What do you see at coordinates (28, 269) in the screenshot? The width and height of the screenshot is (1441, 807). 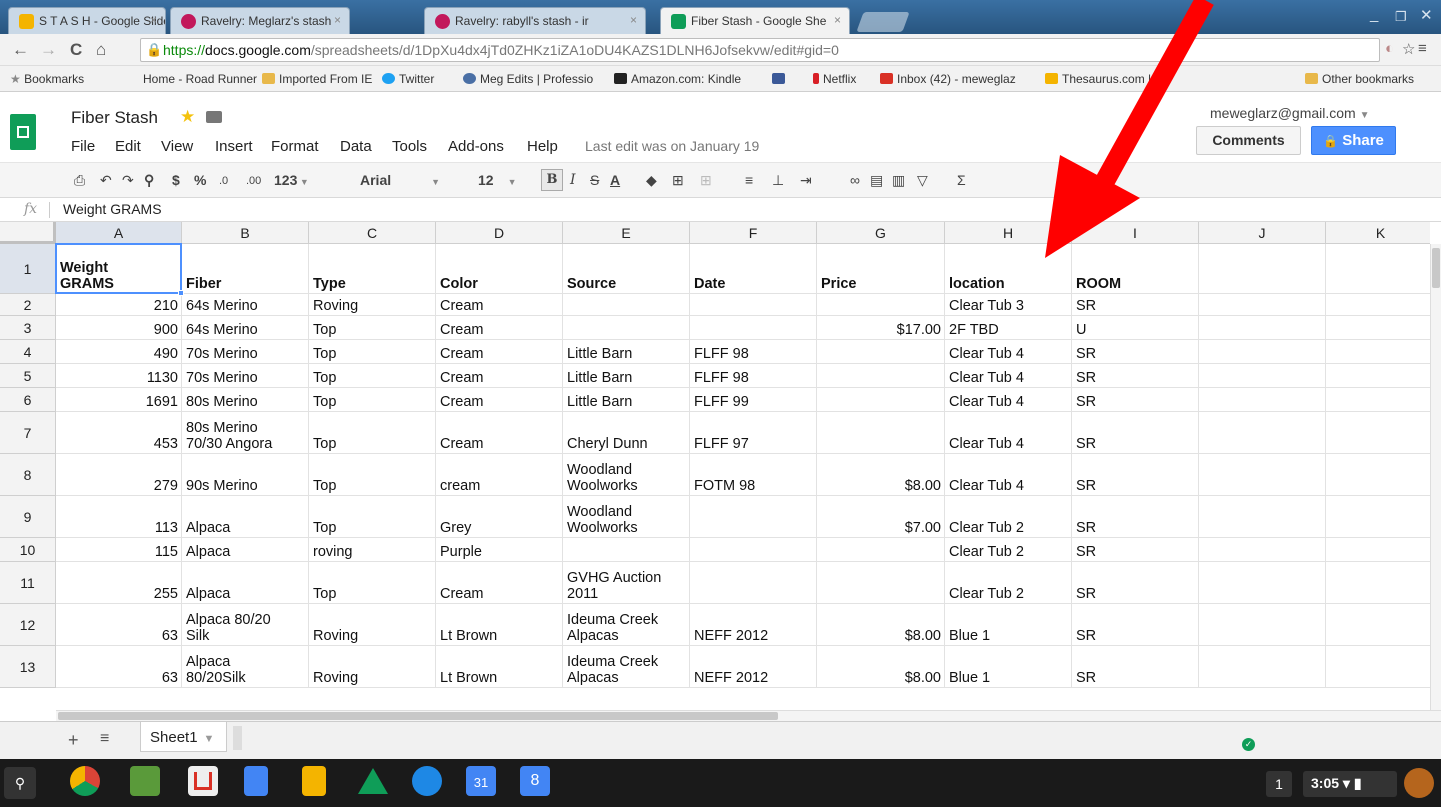 I see `row-header: 1` at bounding box center [28, 269].